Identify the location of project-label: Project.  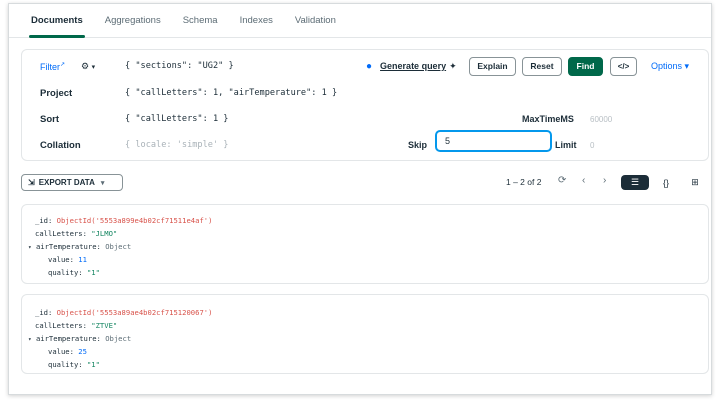
(56, 93).